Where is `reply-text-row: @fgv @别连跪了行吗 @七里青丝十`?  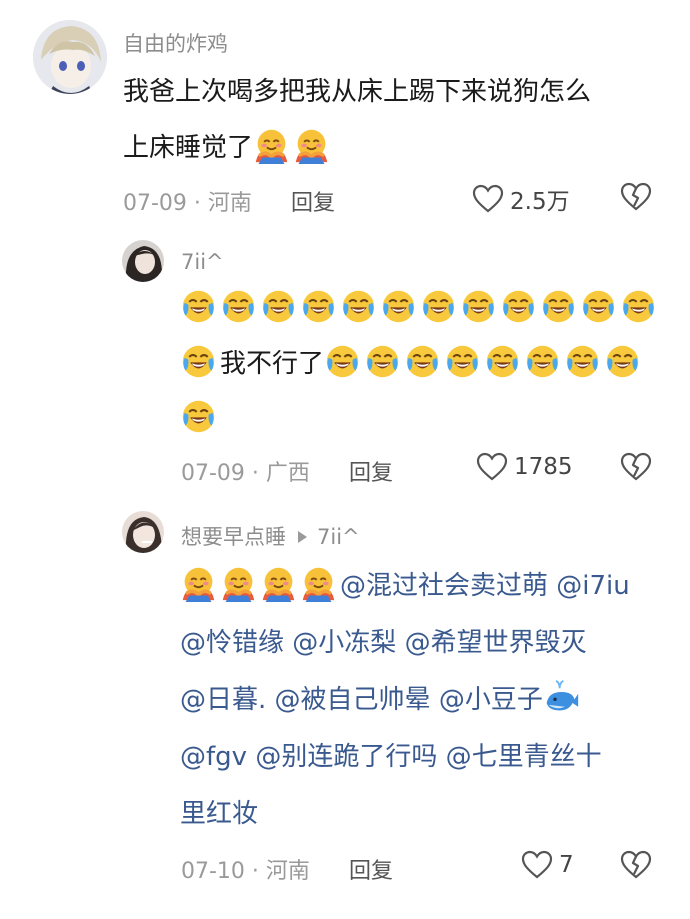
reply-text-row: @fgv @别连跪了行吗 @七里青丝十 is located at coordinates (391, 757).